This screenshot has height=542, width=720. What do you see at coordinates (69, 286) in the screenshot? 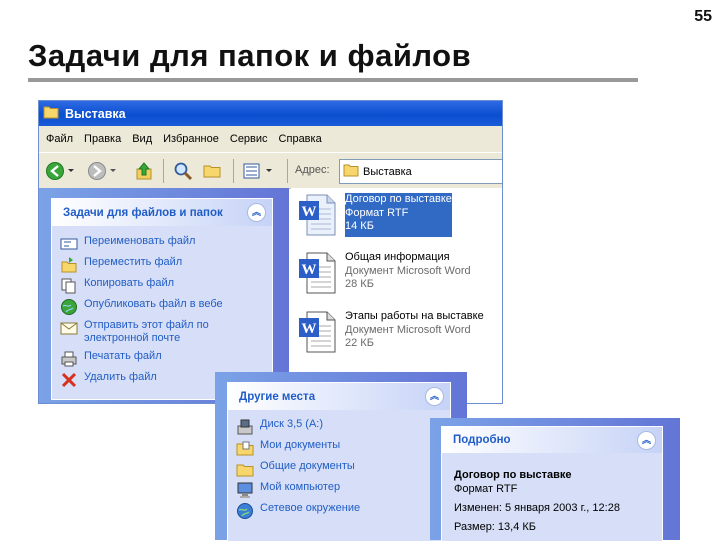
I see `copy-icon` at bounding box center [69, 286].